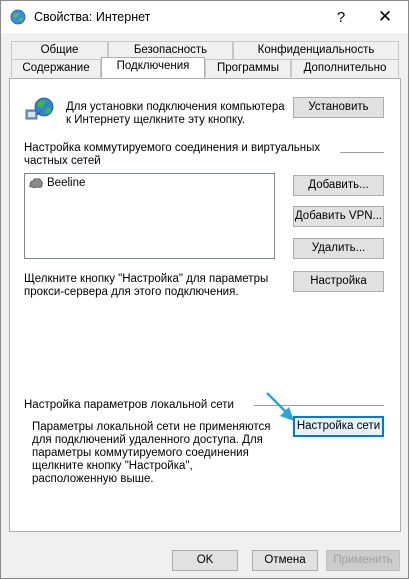 The width and height of the screenshot is (409, 579). What do you see at coordinates (338, 426) in the screenshot?
I see `lan-settings-button: Настройка сети` at bounding box center [338, 426].